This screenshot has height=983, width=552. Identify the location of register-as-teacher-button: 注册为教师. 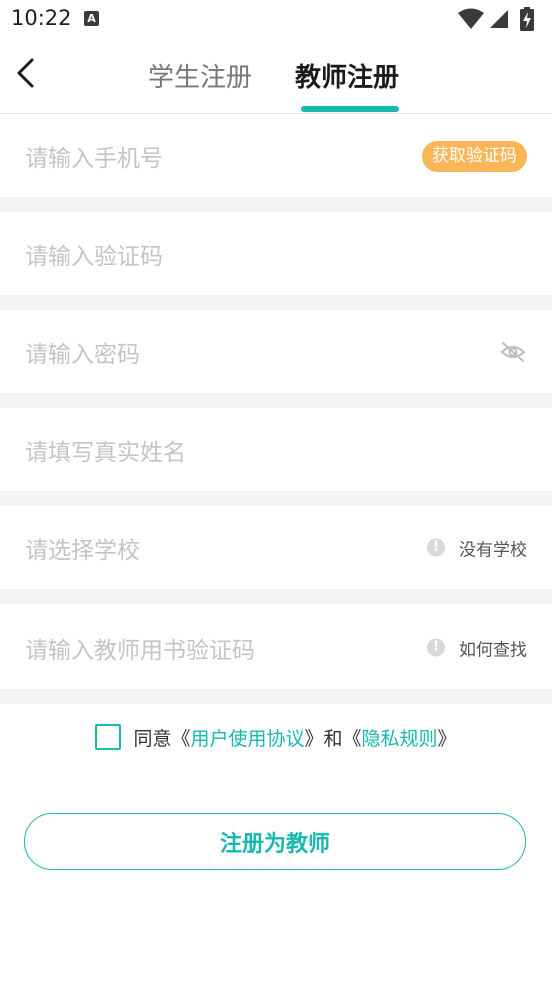
(275, 841).